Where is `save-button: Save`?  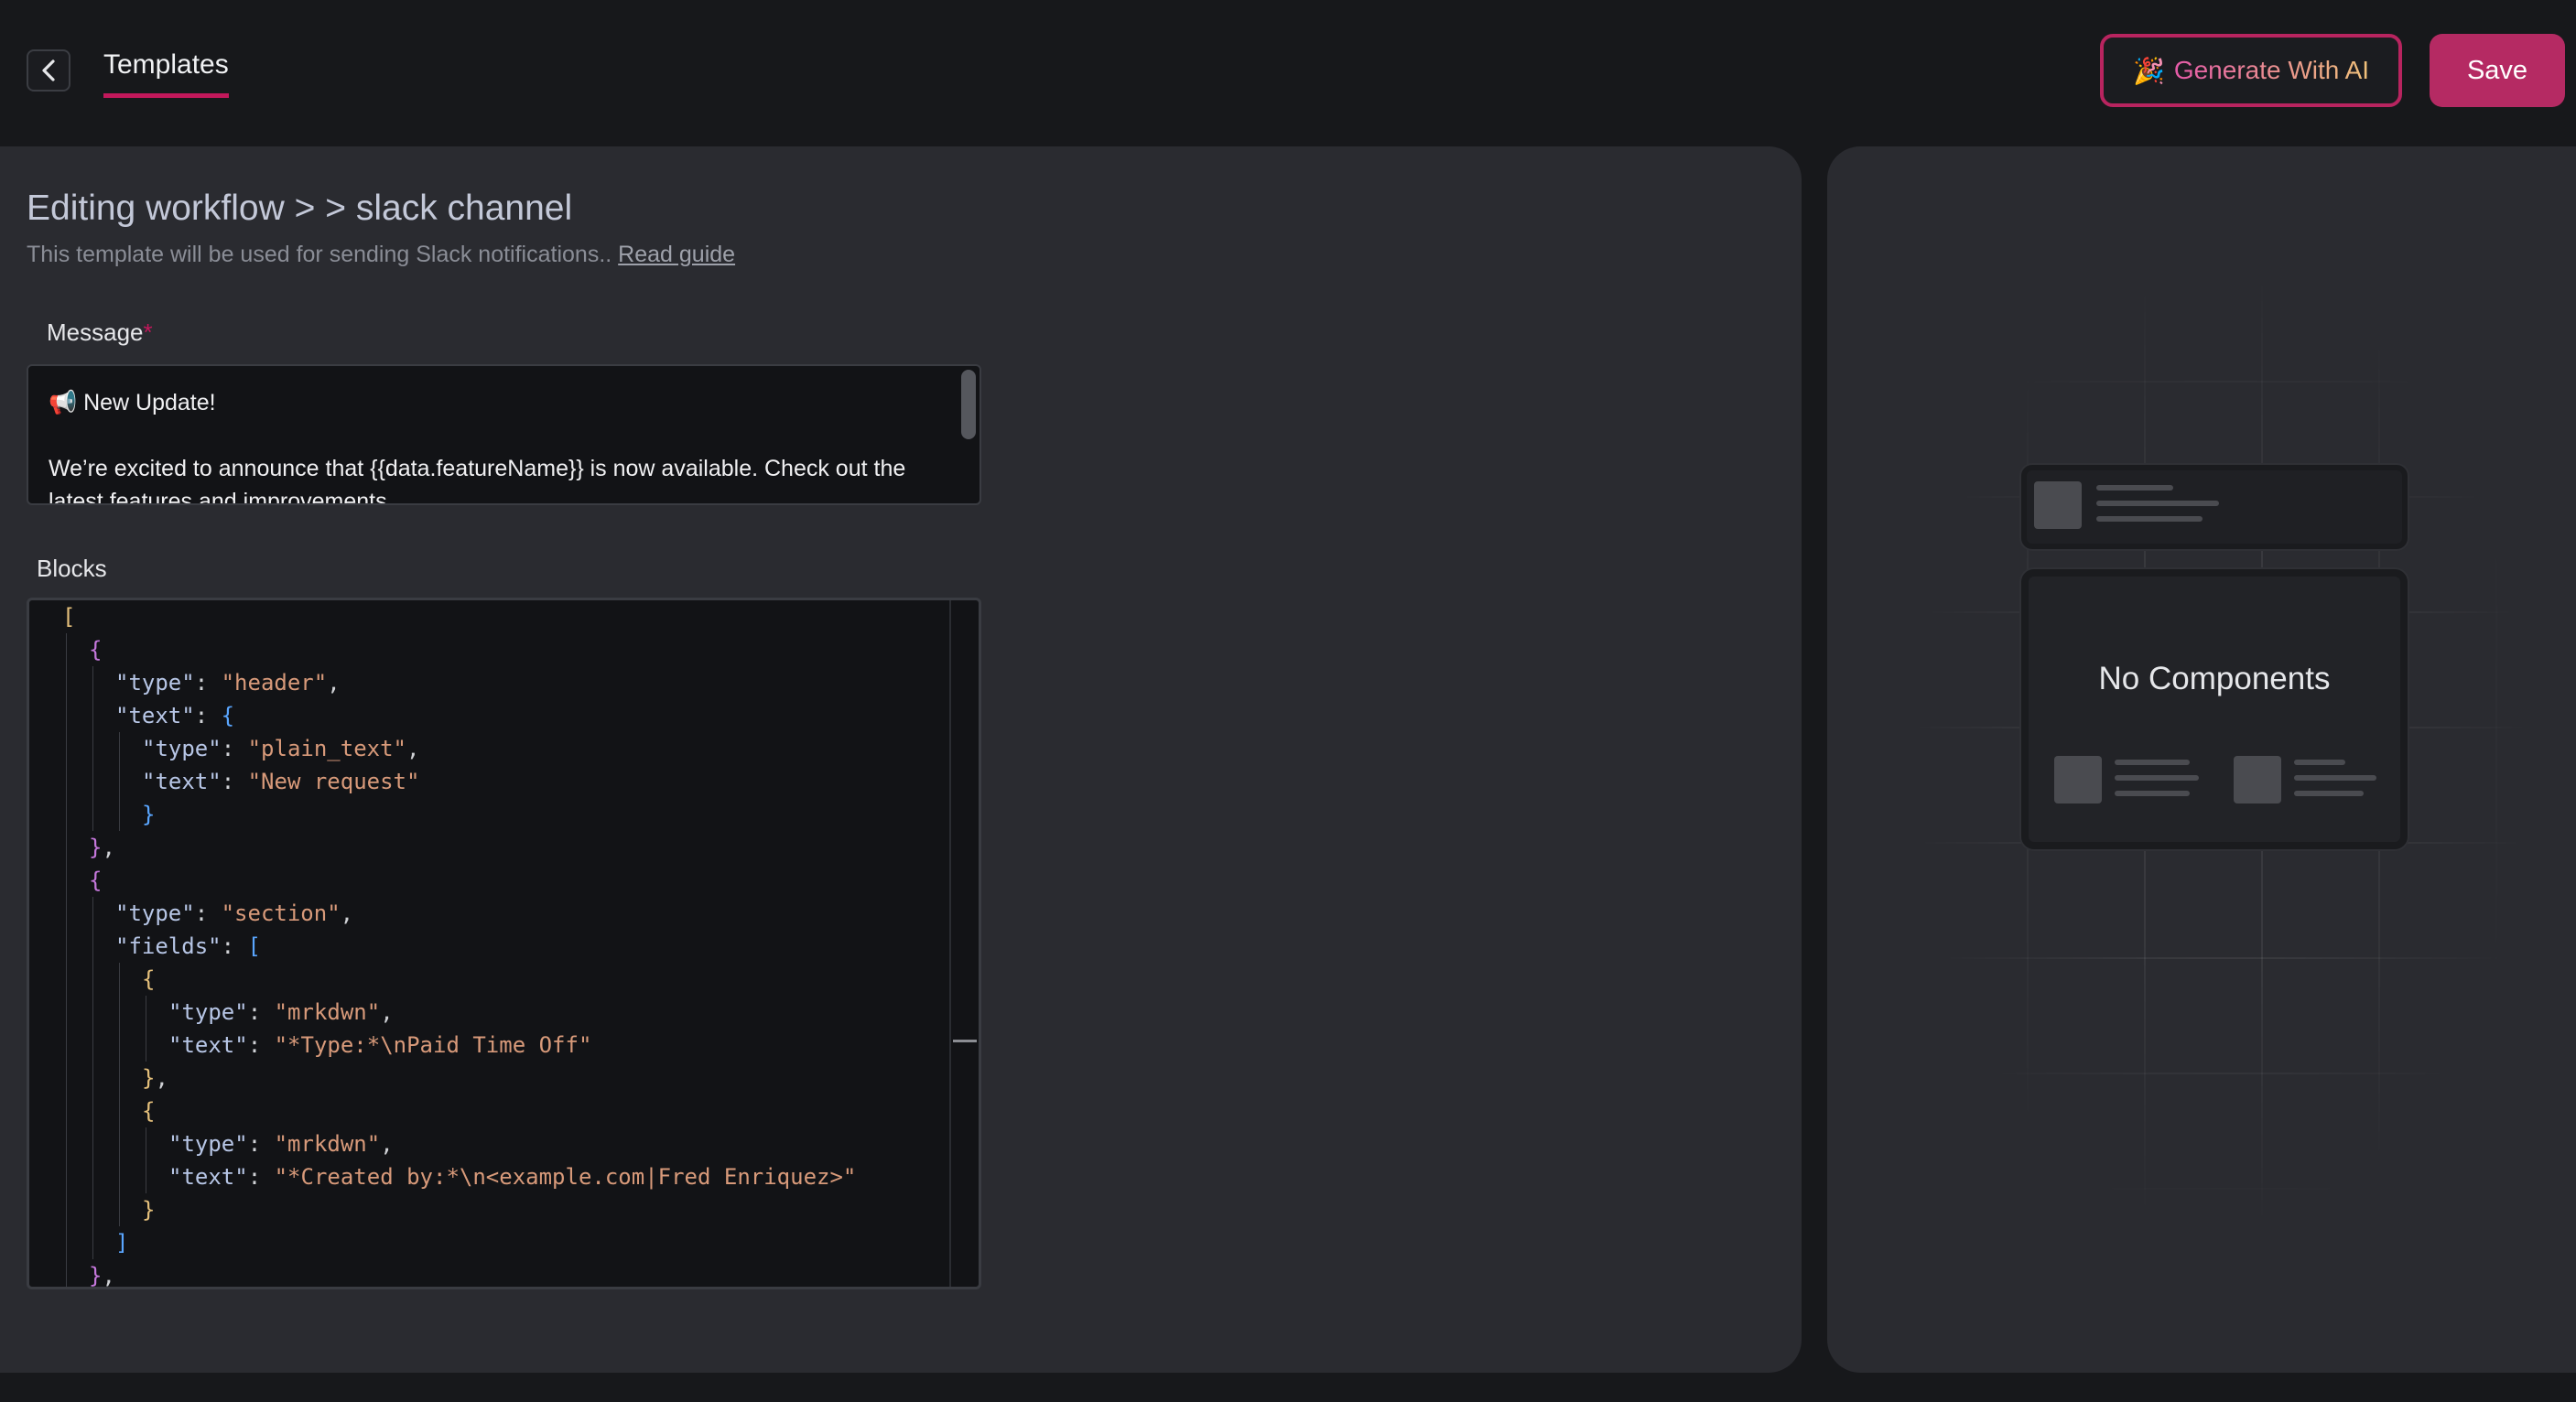 save-button: Save is located at coordinates (2498, 70).